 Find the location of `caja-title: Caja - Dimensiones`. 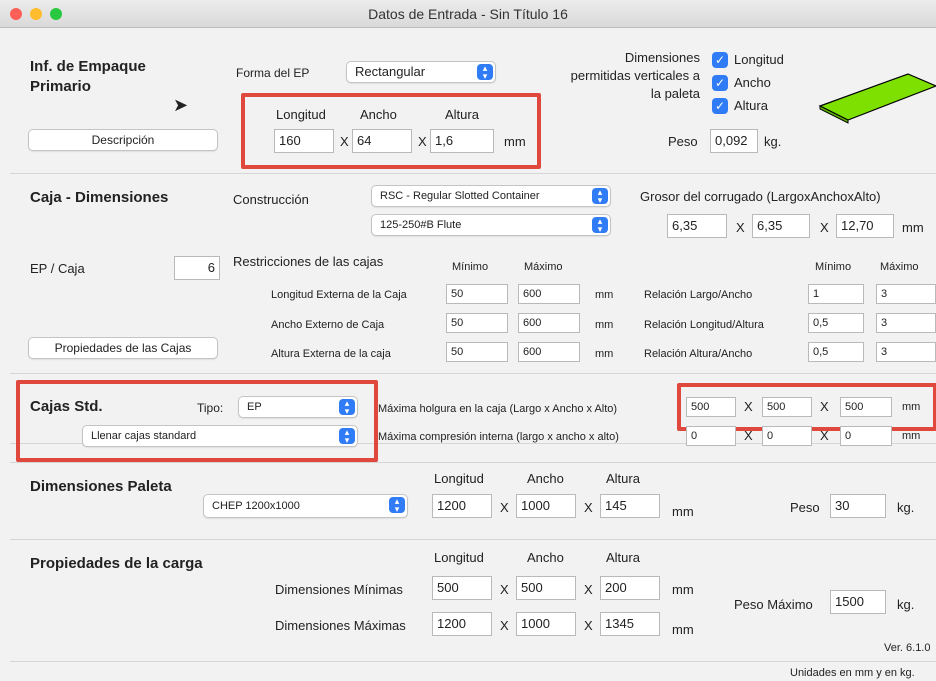

caja-title: Caja - Dimensiones is located at coordinates (99, 197).